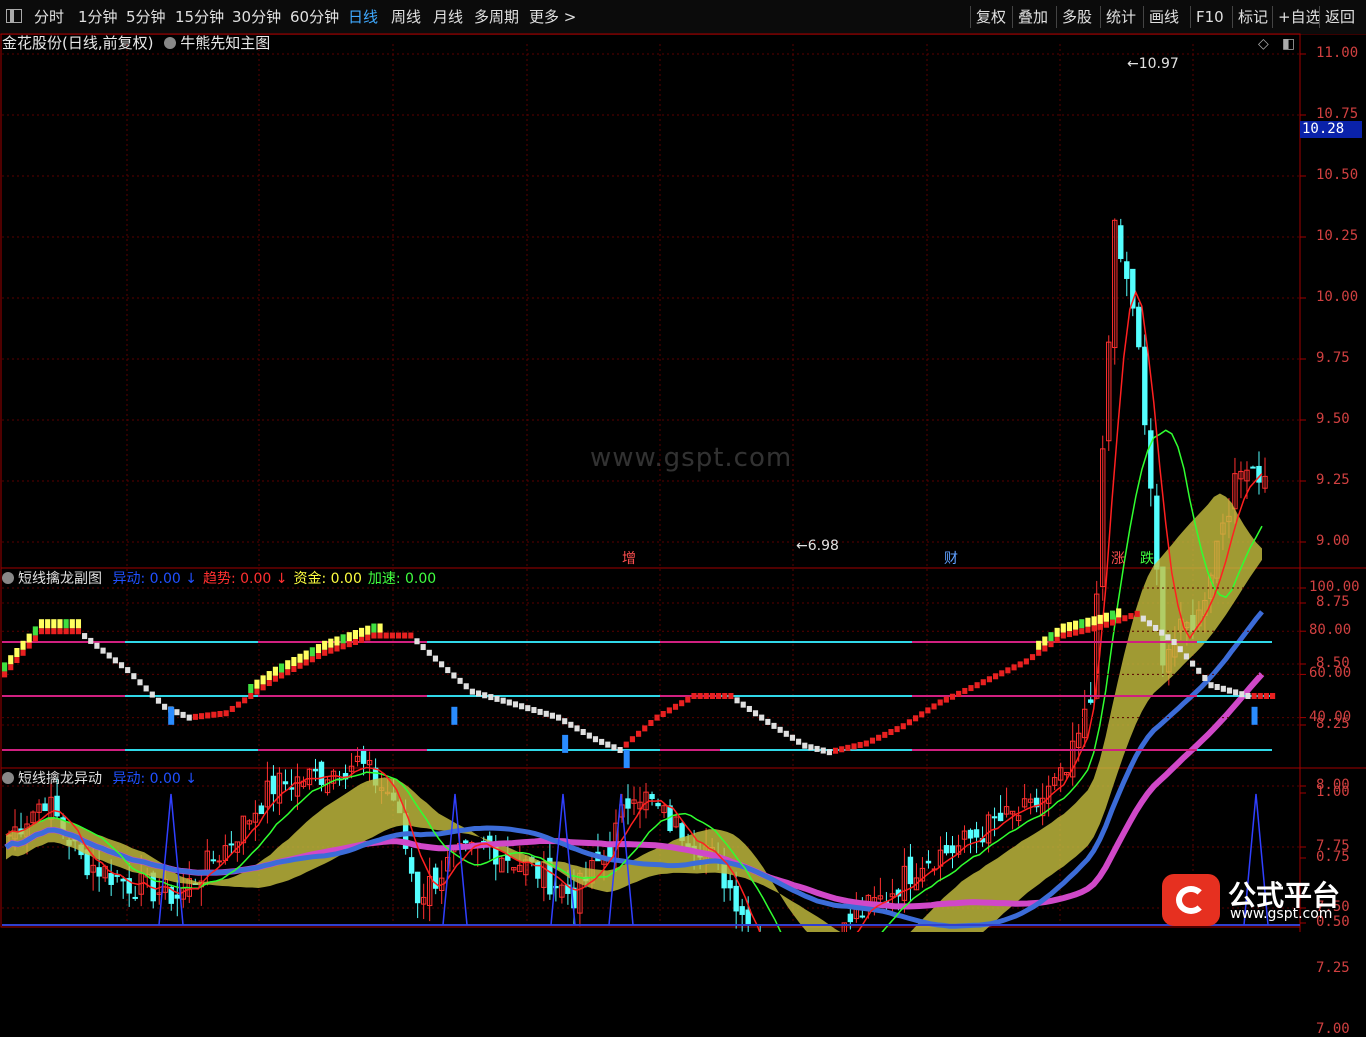 The height and width of the screenshot is (1037, 1366). What do you see at coordinates (629, 559) in the screenshot?
I see `event-marker-0: 增` at bounding box center [629, 559].